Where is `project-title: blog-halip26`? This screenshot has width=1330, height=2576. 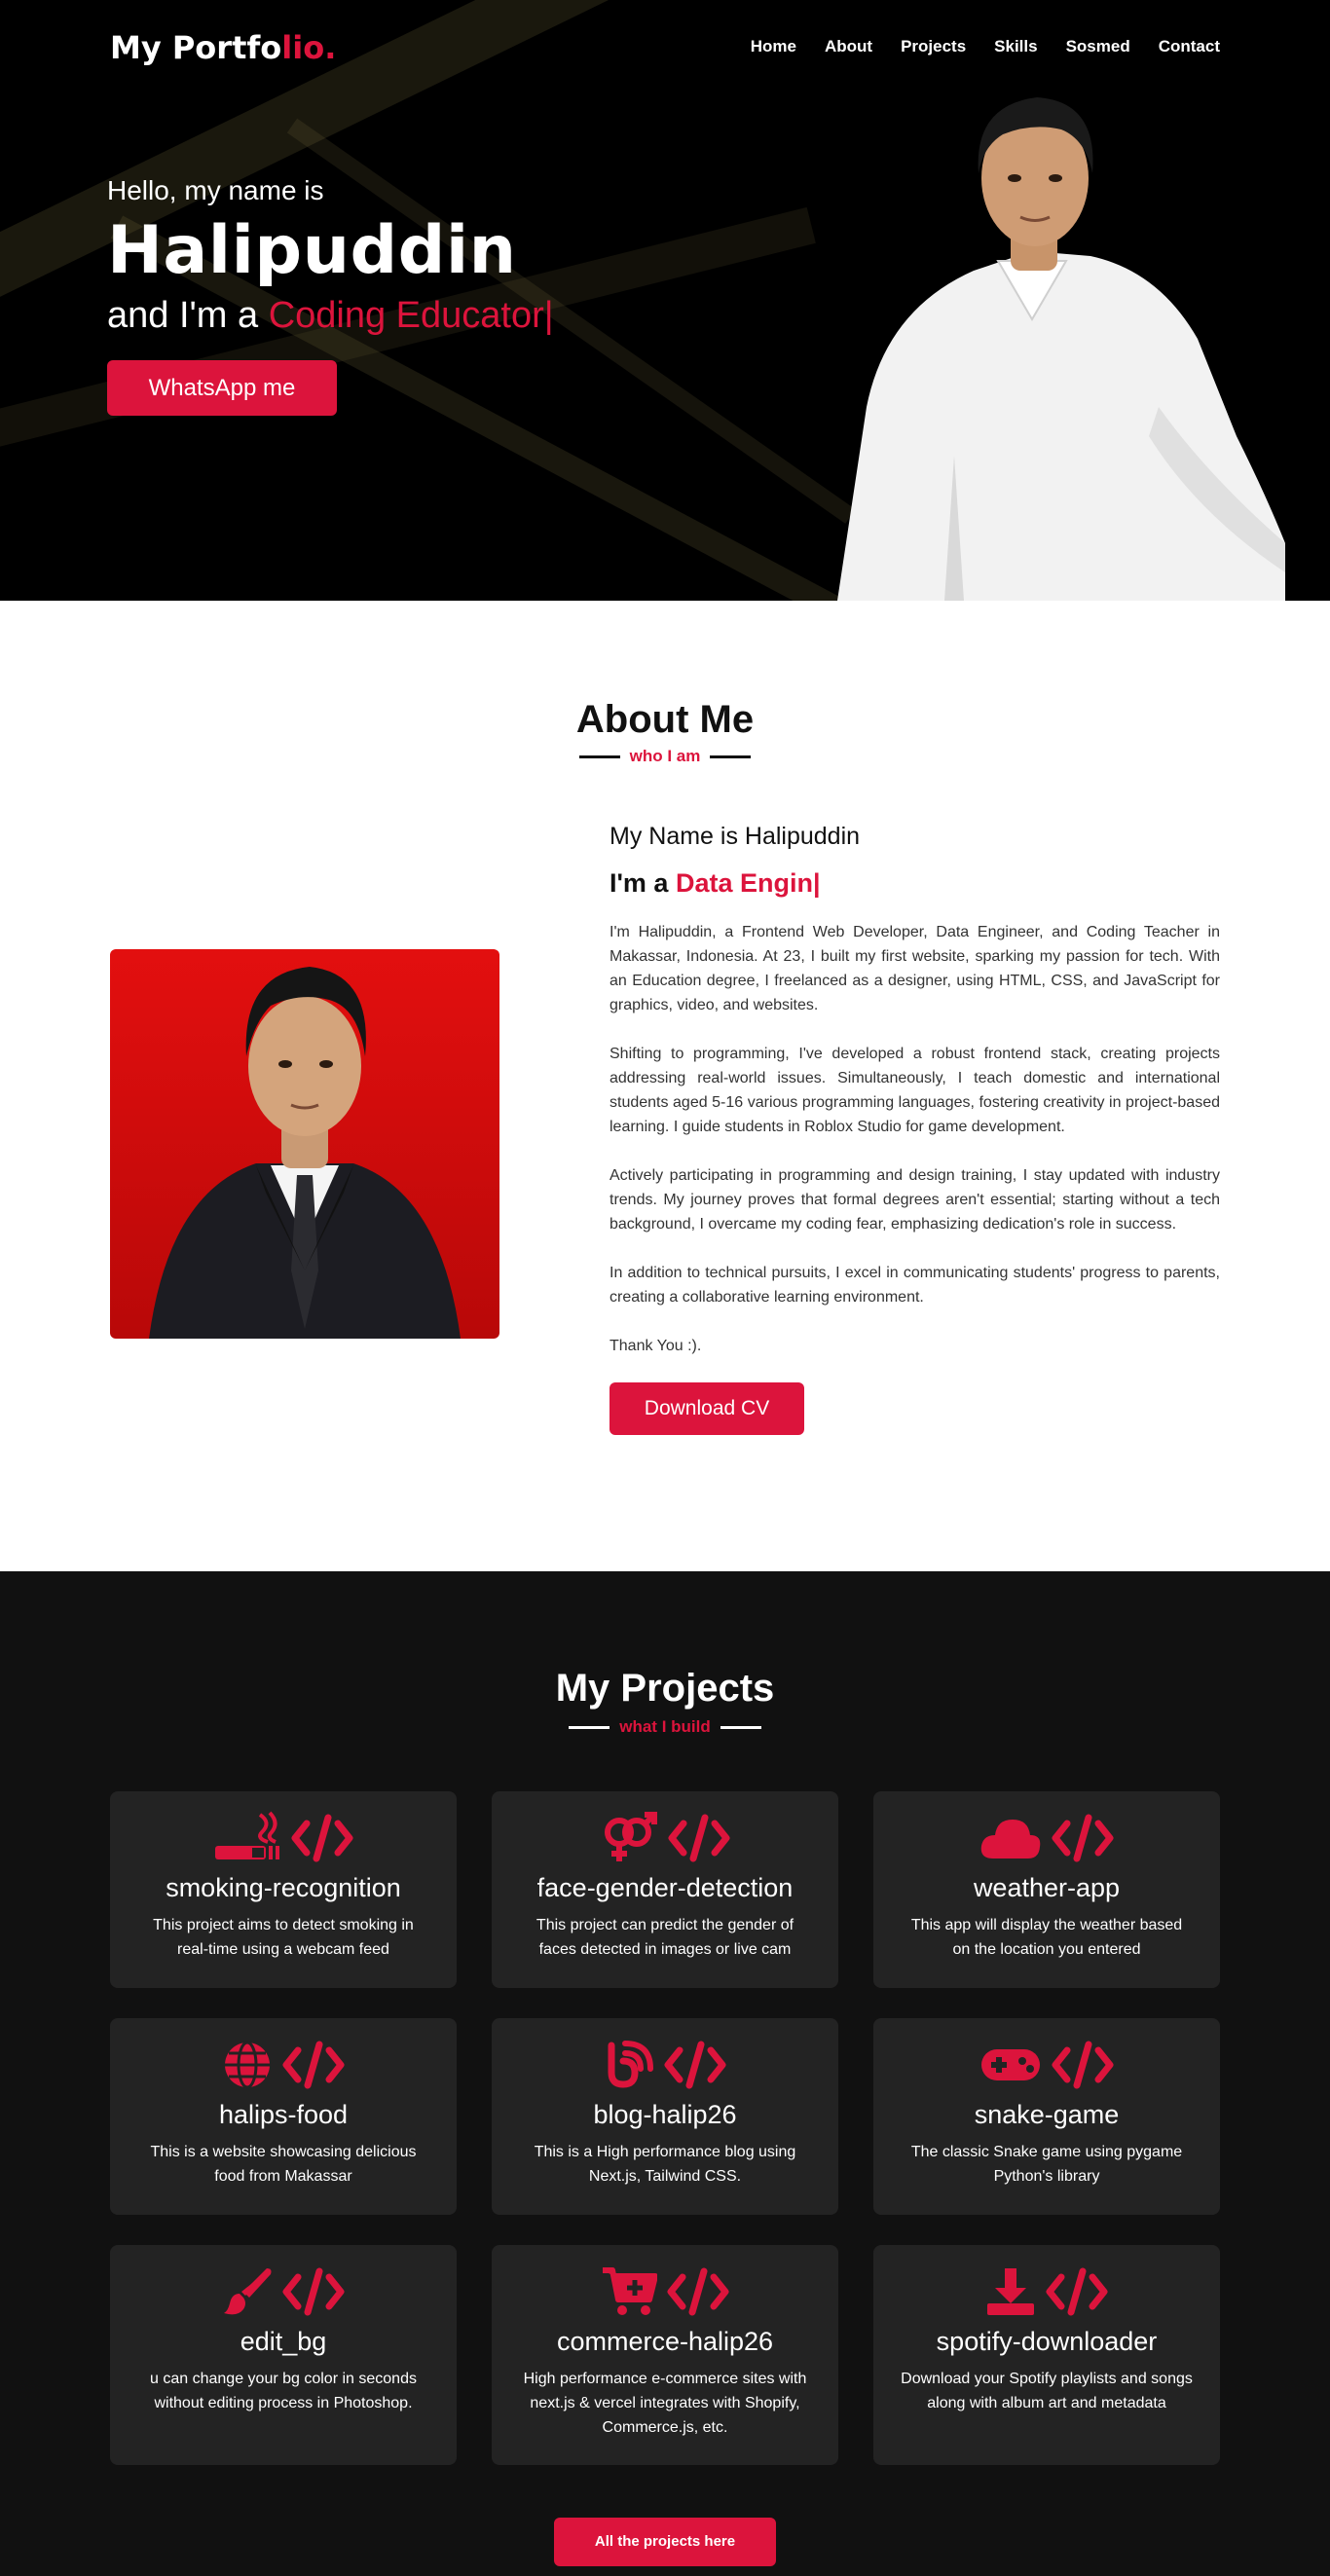 project-title: blog-halip26 is located at coordinates (665, 2114).